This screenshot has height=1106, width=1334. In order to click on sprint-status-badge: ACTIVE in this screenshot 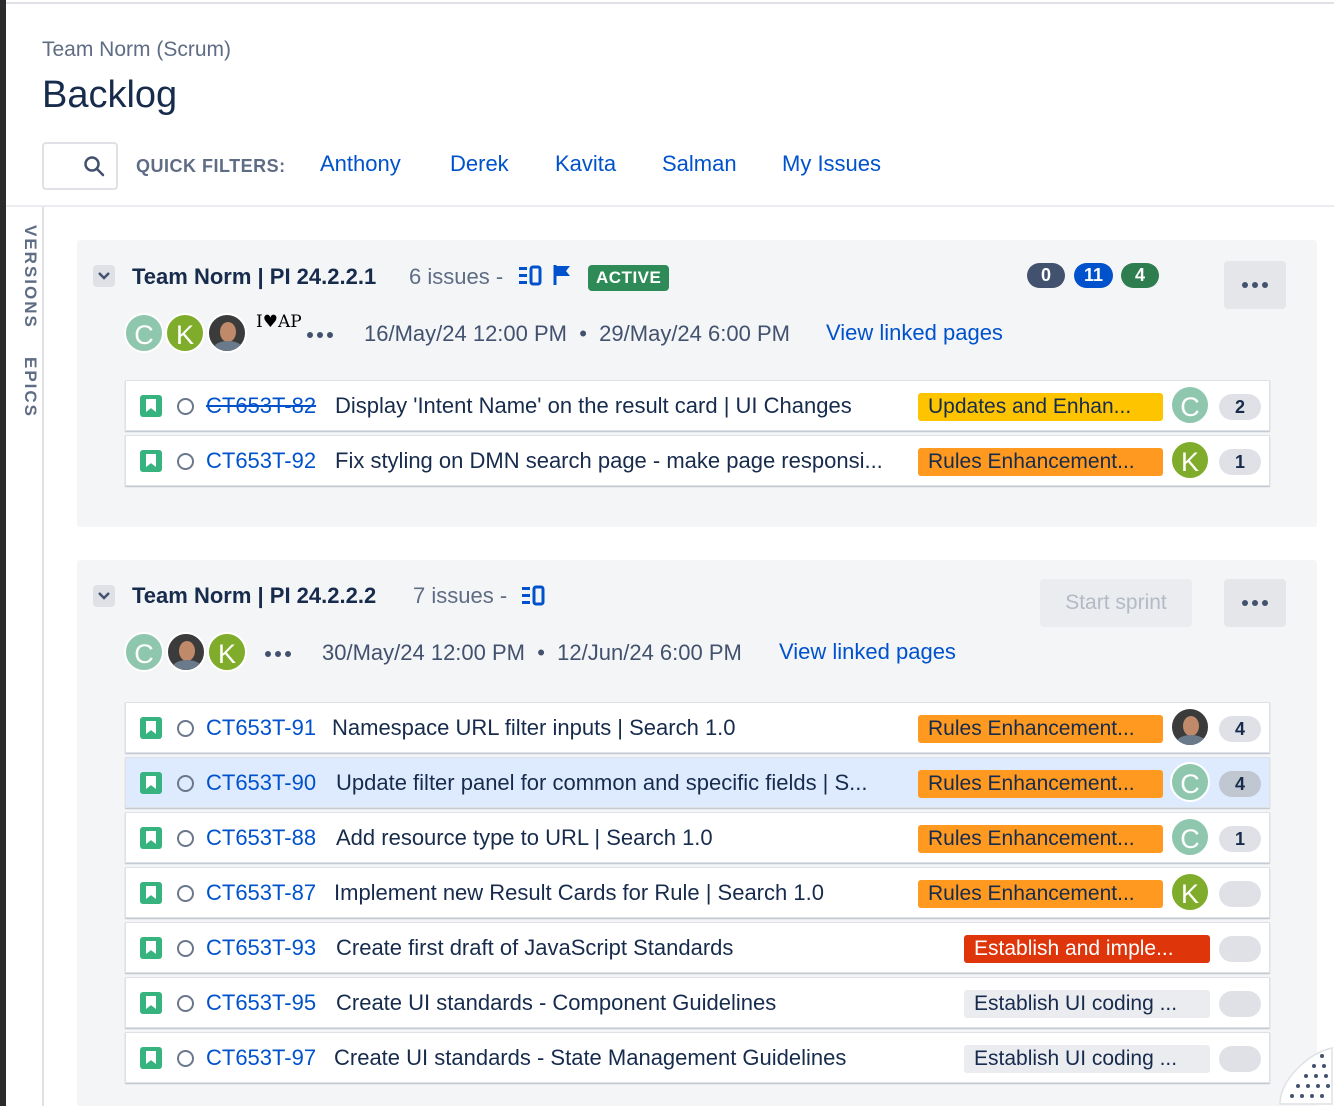, I will do `click(629, 278)`.